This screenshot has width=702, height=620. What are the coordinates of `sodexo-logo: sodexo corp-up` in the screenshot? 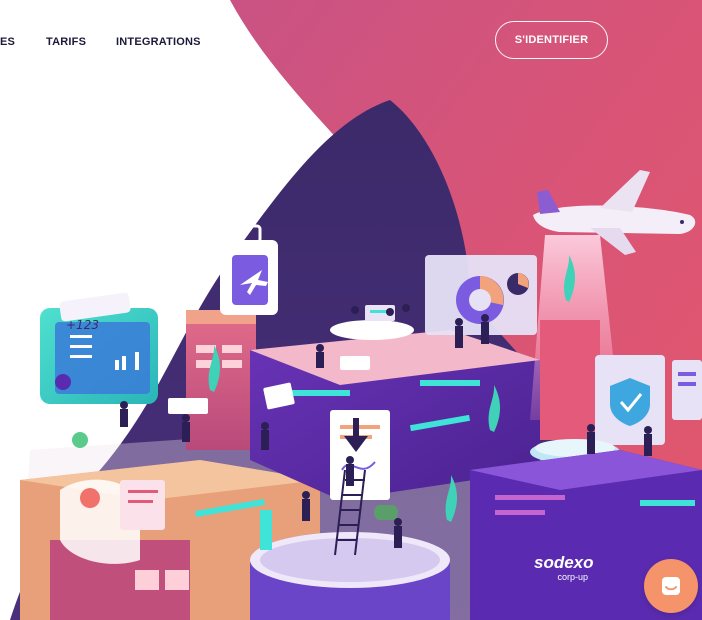 It's located at (564, 568).